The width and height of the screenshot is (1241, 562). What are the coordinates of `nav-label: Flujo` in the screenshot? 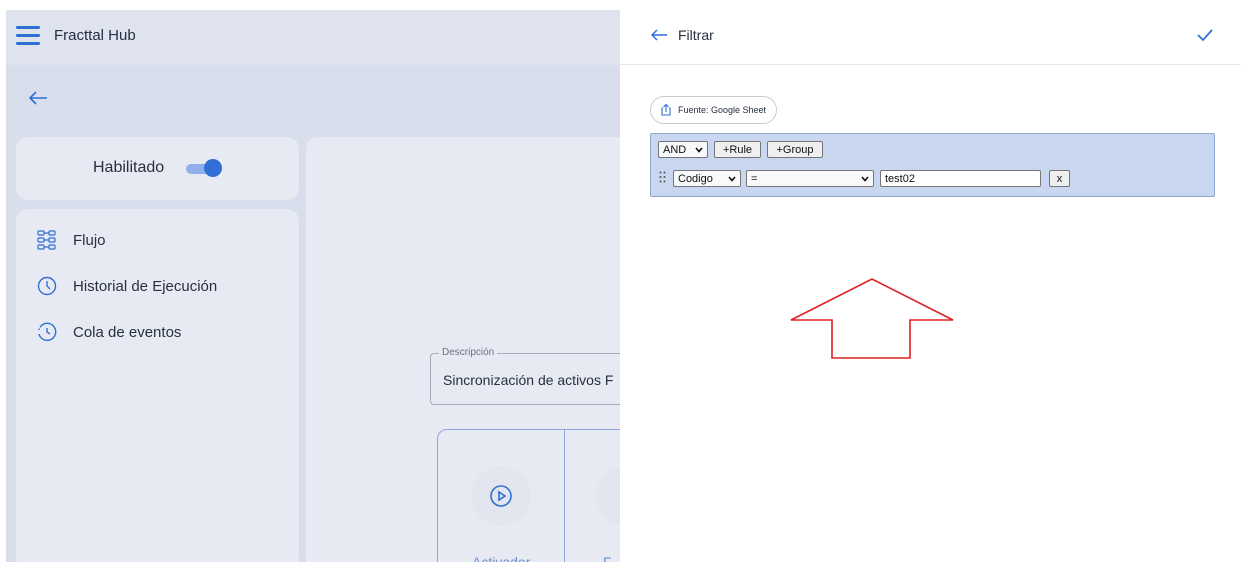 It's located at (89, 240).